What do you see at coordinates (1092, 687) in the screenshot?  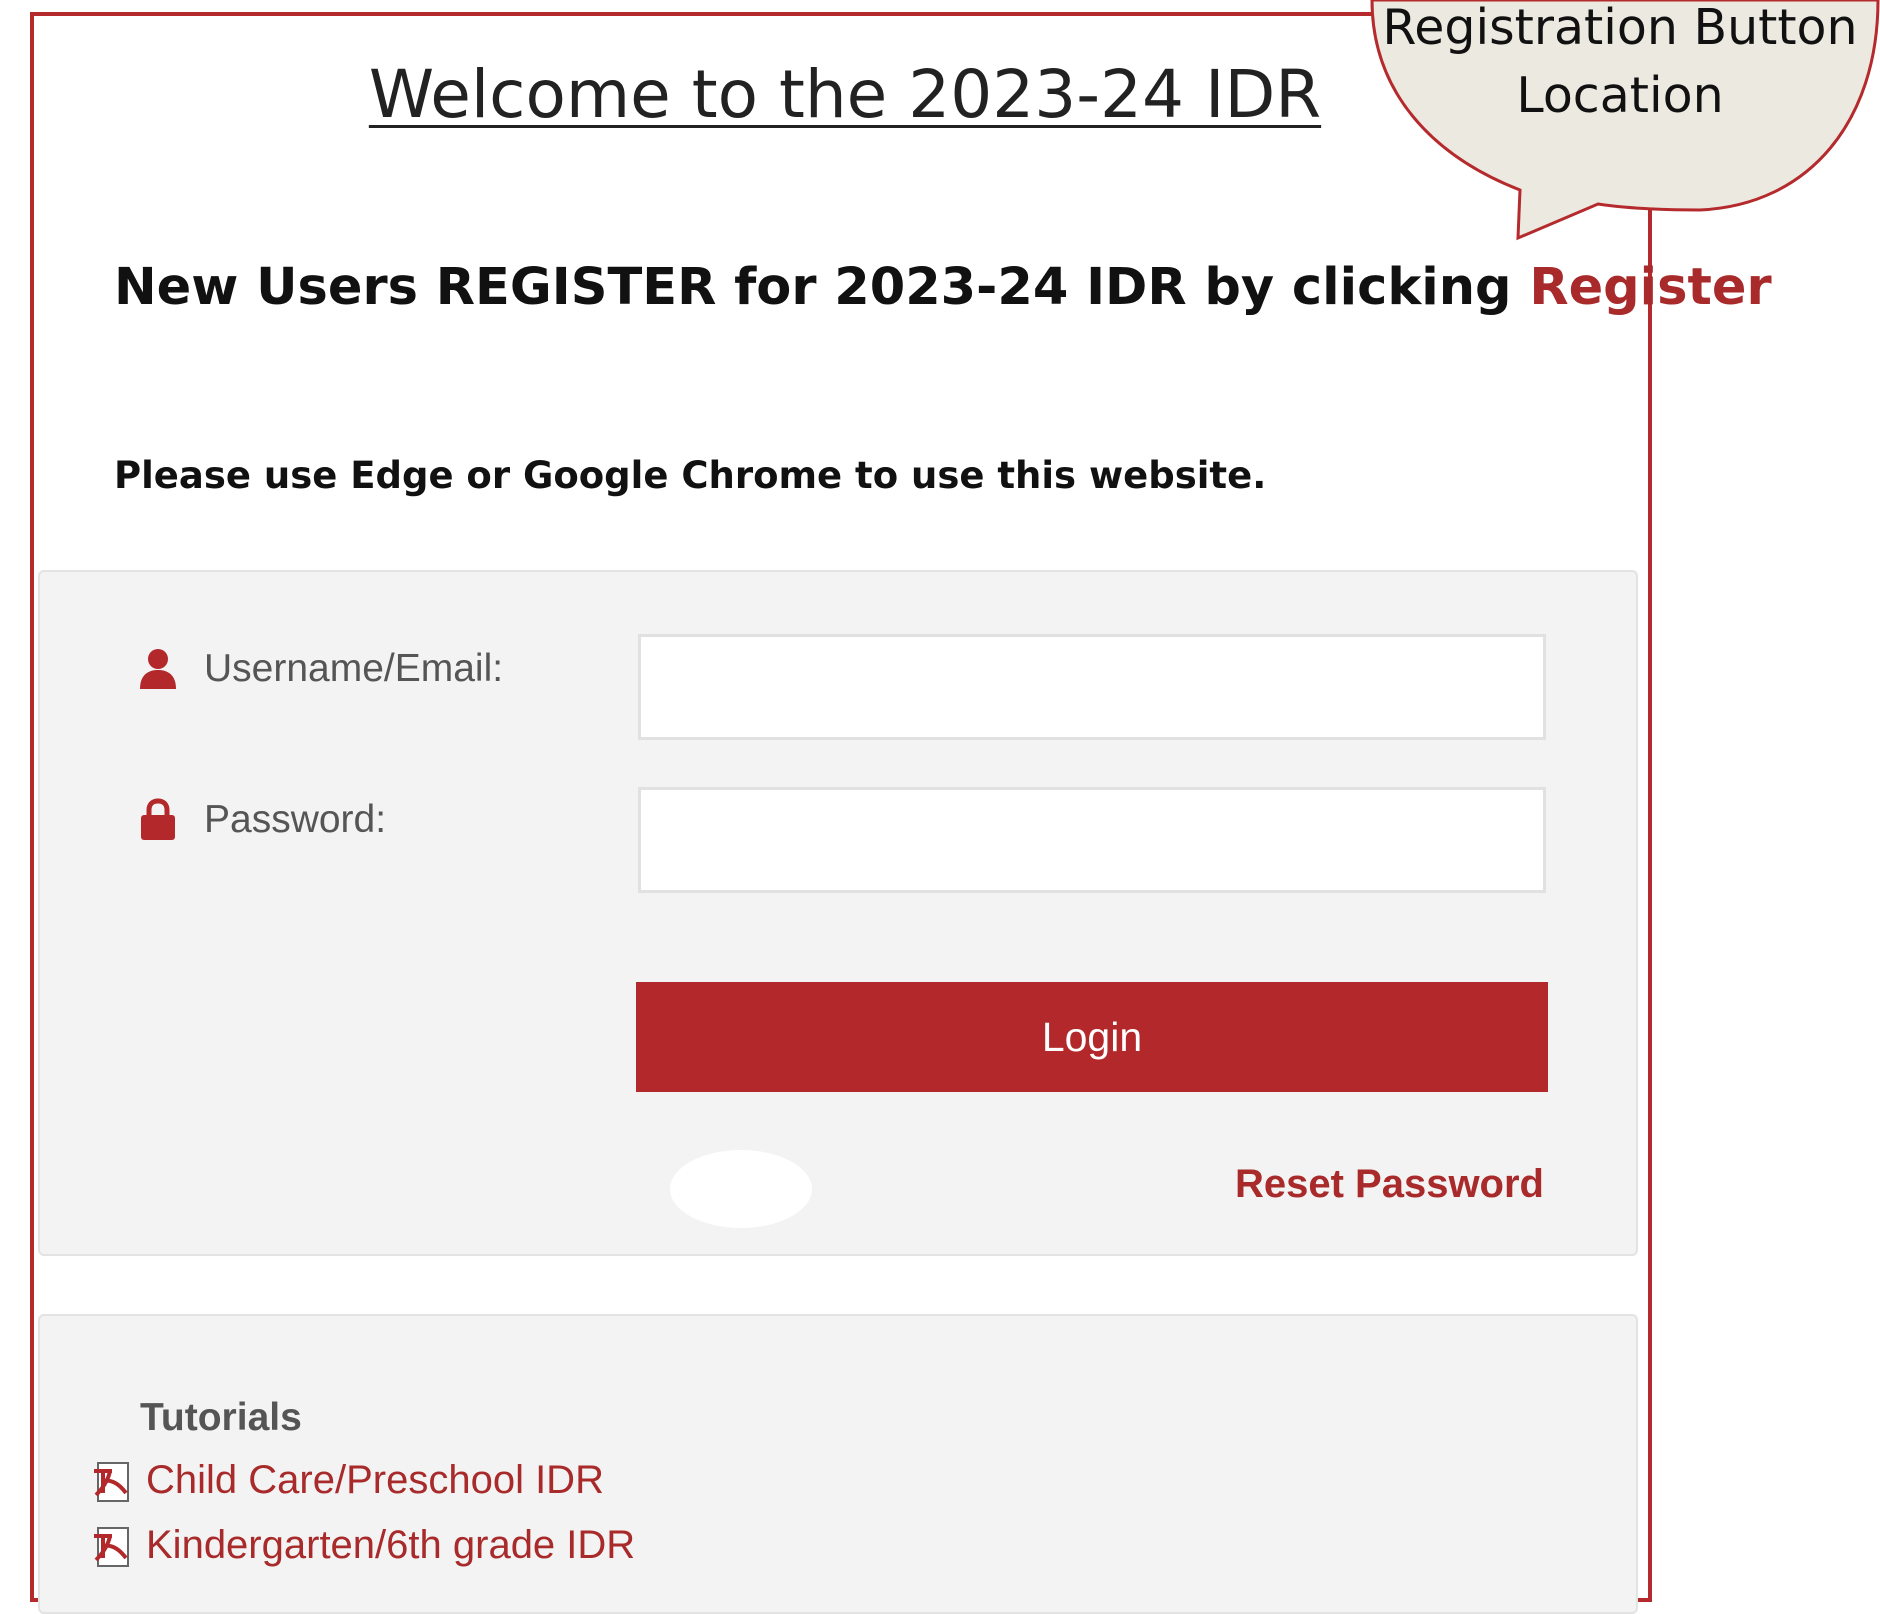 I see `username-input` at bounding box center [1092, 687].